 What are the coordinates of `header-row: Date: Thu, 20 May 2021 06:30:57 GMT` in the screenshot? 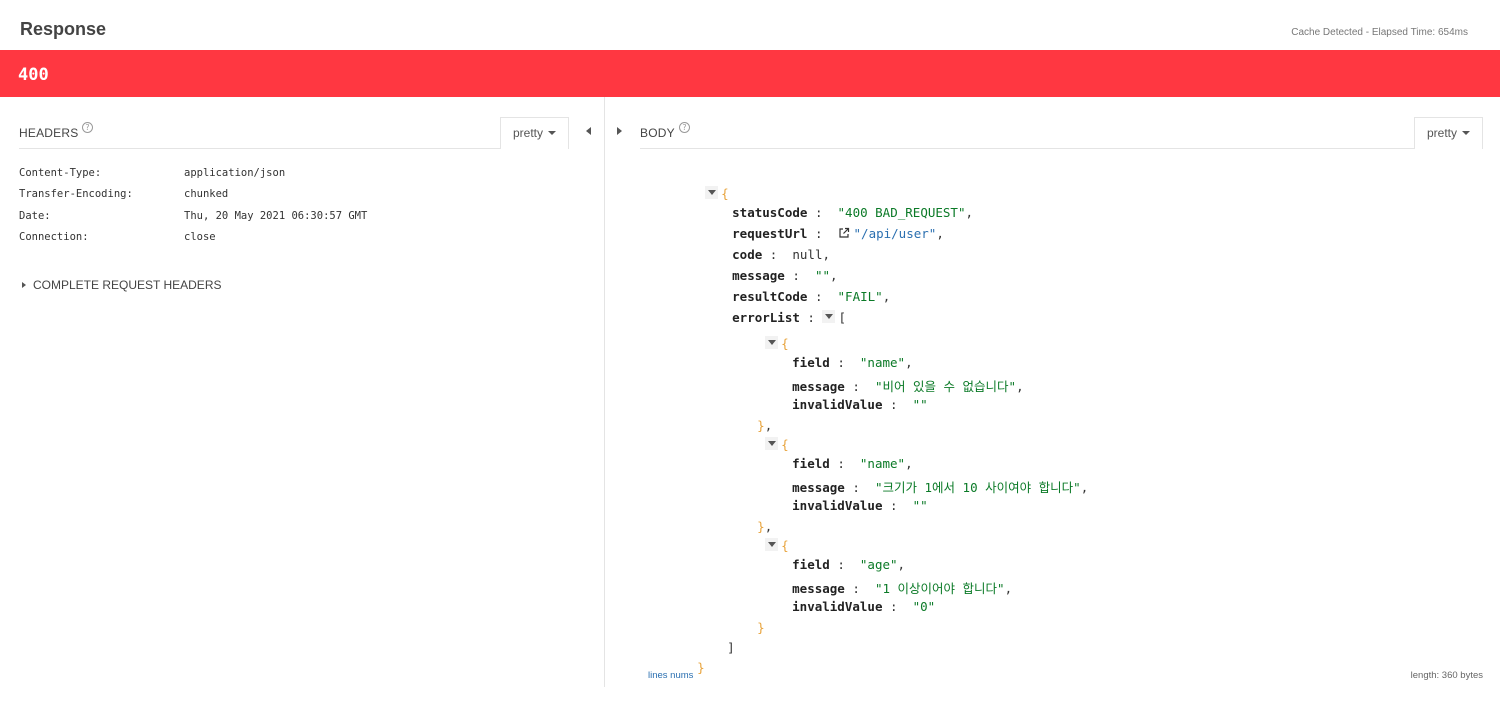 It's located at (299, 220).